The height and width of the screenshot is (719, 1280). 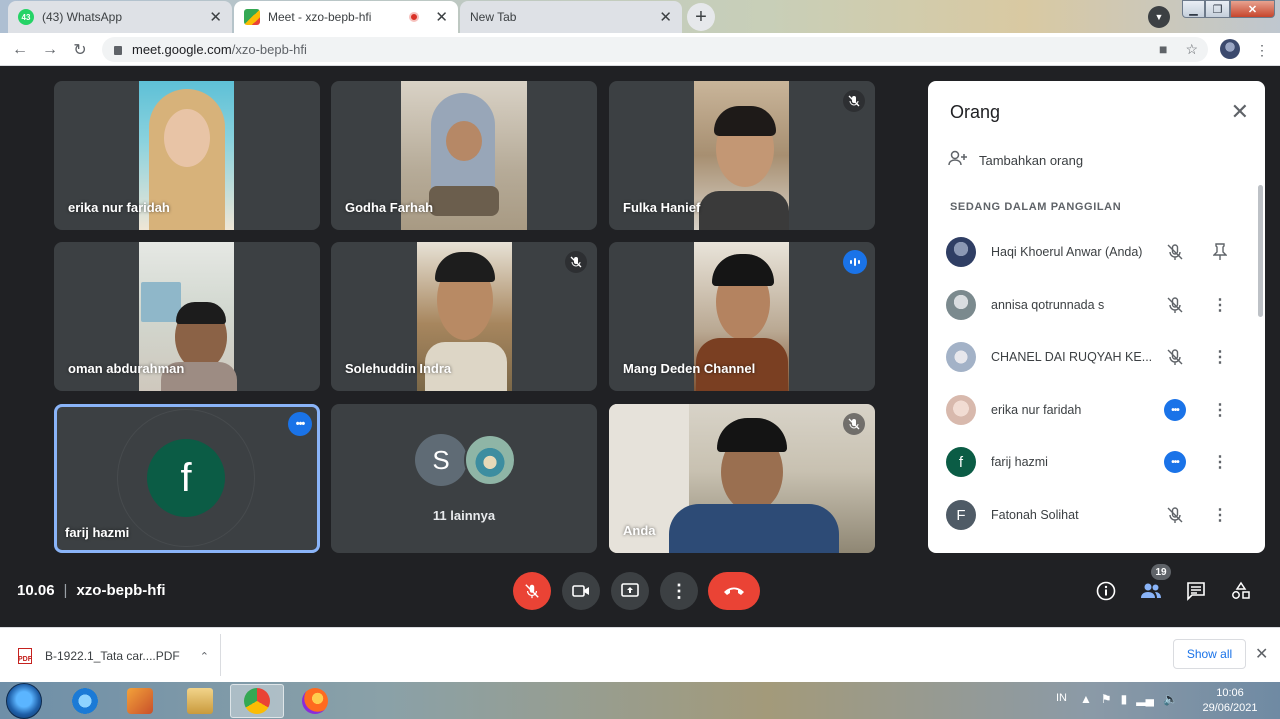 I want to click on person-row: F Fatonah Solihat ⋮, so click(x=1098, y=515).